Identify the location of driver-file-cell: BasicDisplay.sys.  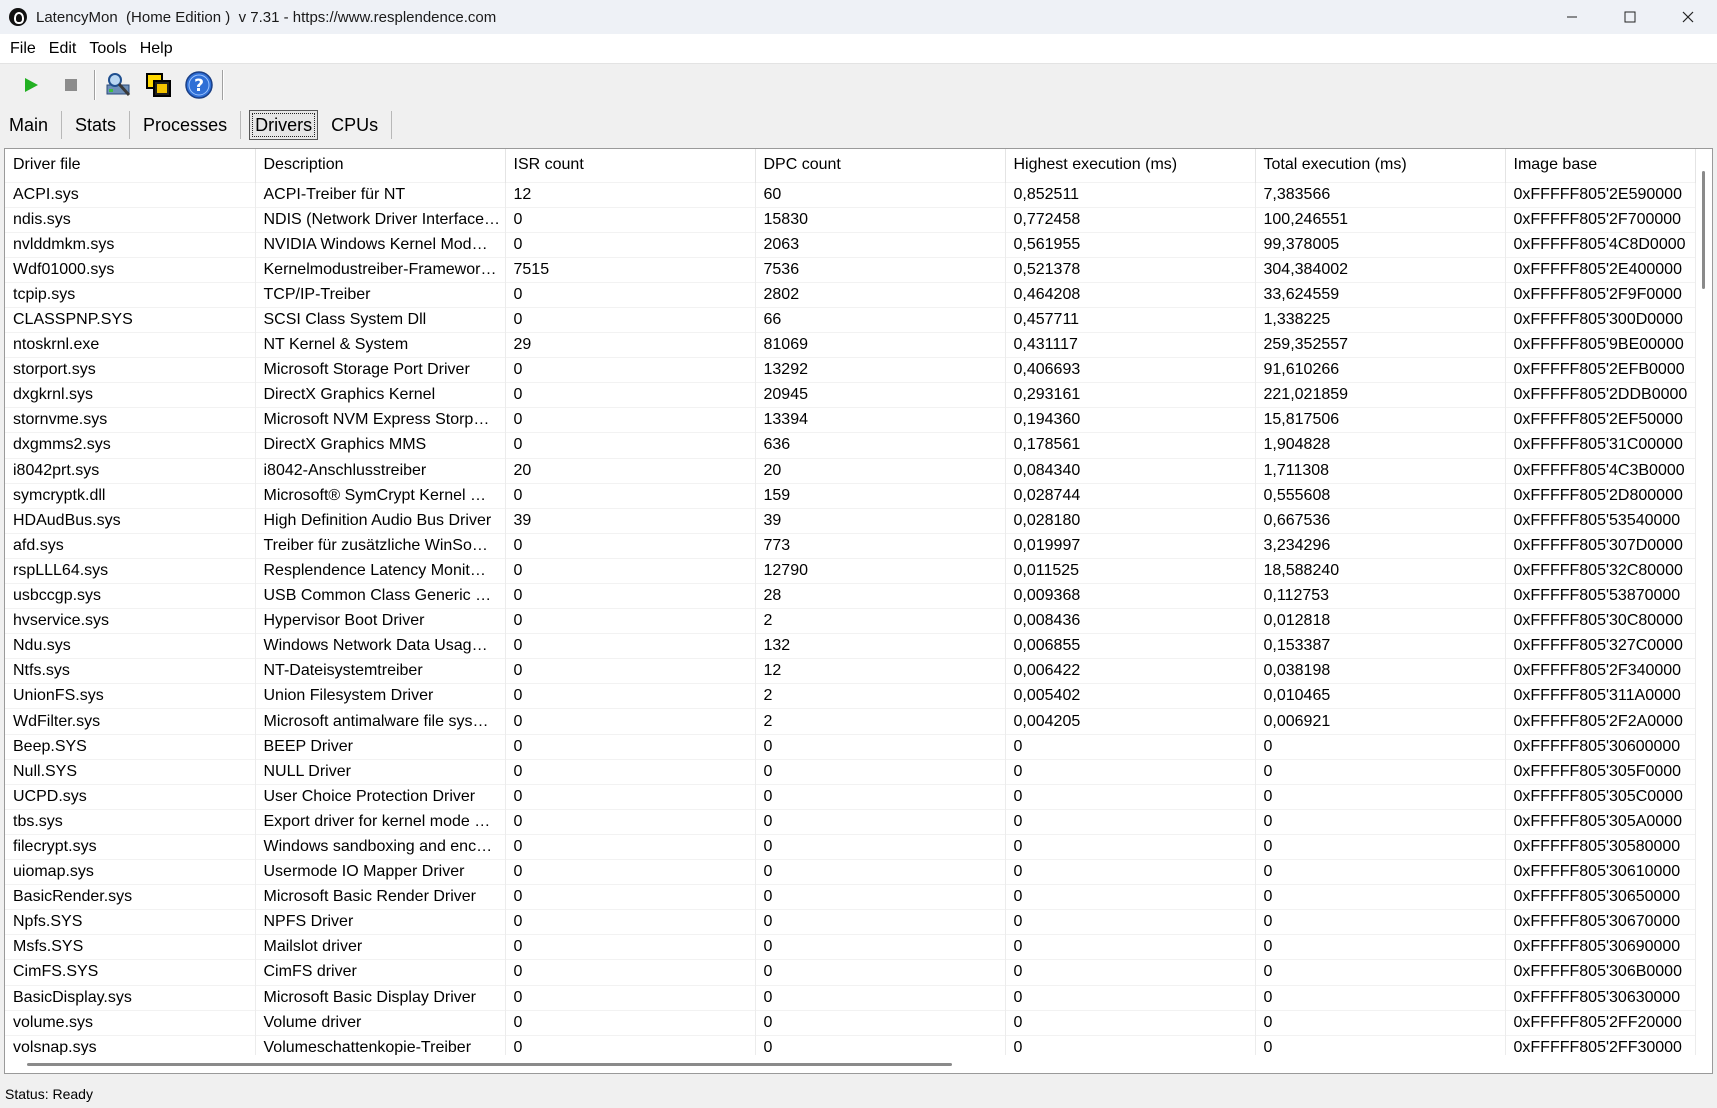
(130, 997).